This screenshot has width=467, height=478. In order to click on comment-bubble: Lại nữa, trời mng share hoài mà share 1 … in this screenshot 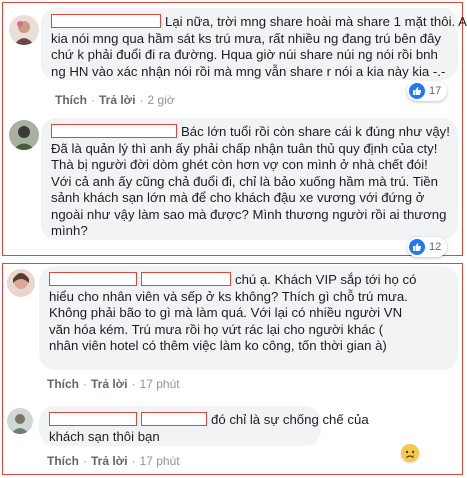, I will do `click(254, 44)`.